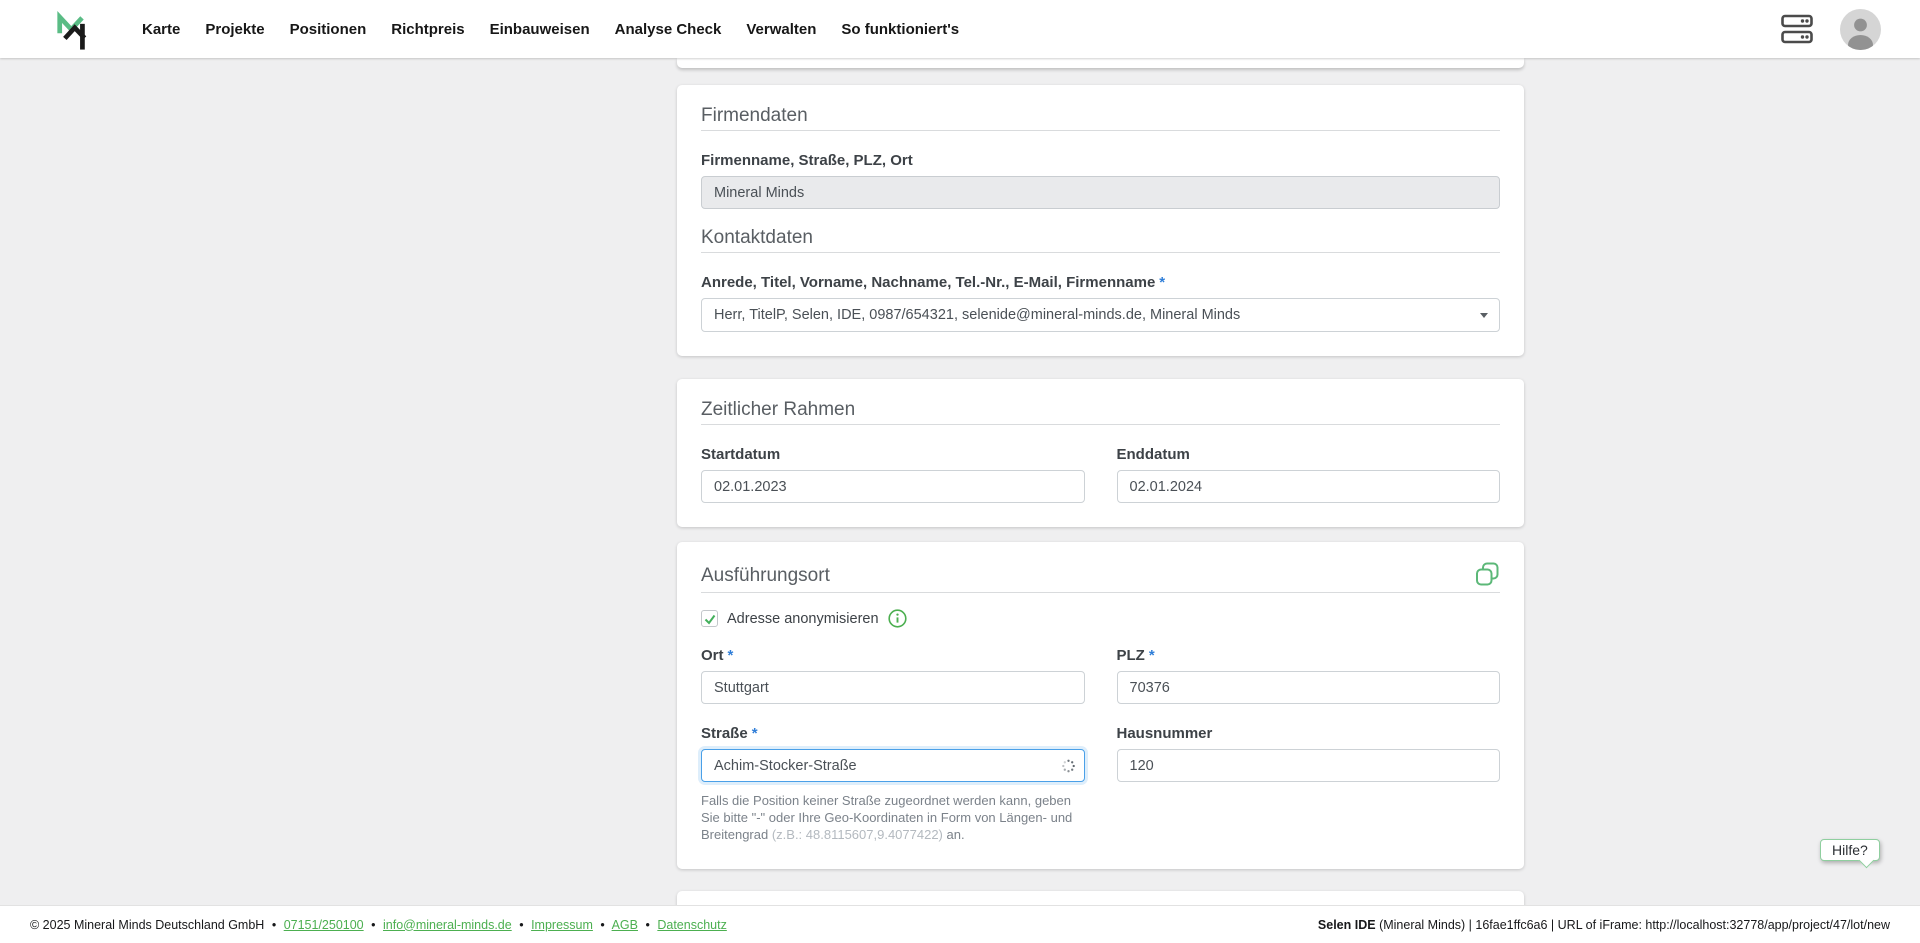  What do you see at coordinates (1308, 783) in the screenshot?
I see `house-number-field: Hausnummer` at bounding box center [1308, 783].